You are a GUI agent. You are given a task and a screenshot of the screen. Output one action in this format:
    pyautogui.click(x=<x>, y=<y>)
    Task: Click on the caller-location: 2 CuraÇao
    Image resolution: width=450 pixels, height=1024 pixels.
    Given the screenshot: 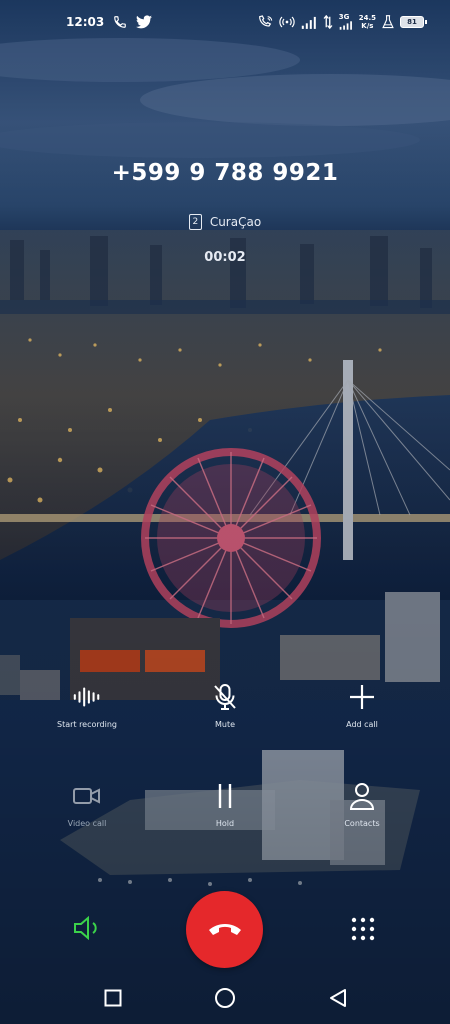 What is the action you would take?
    pyautogui.click(x=225, y=222)
    